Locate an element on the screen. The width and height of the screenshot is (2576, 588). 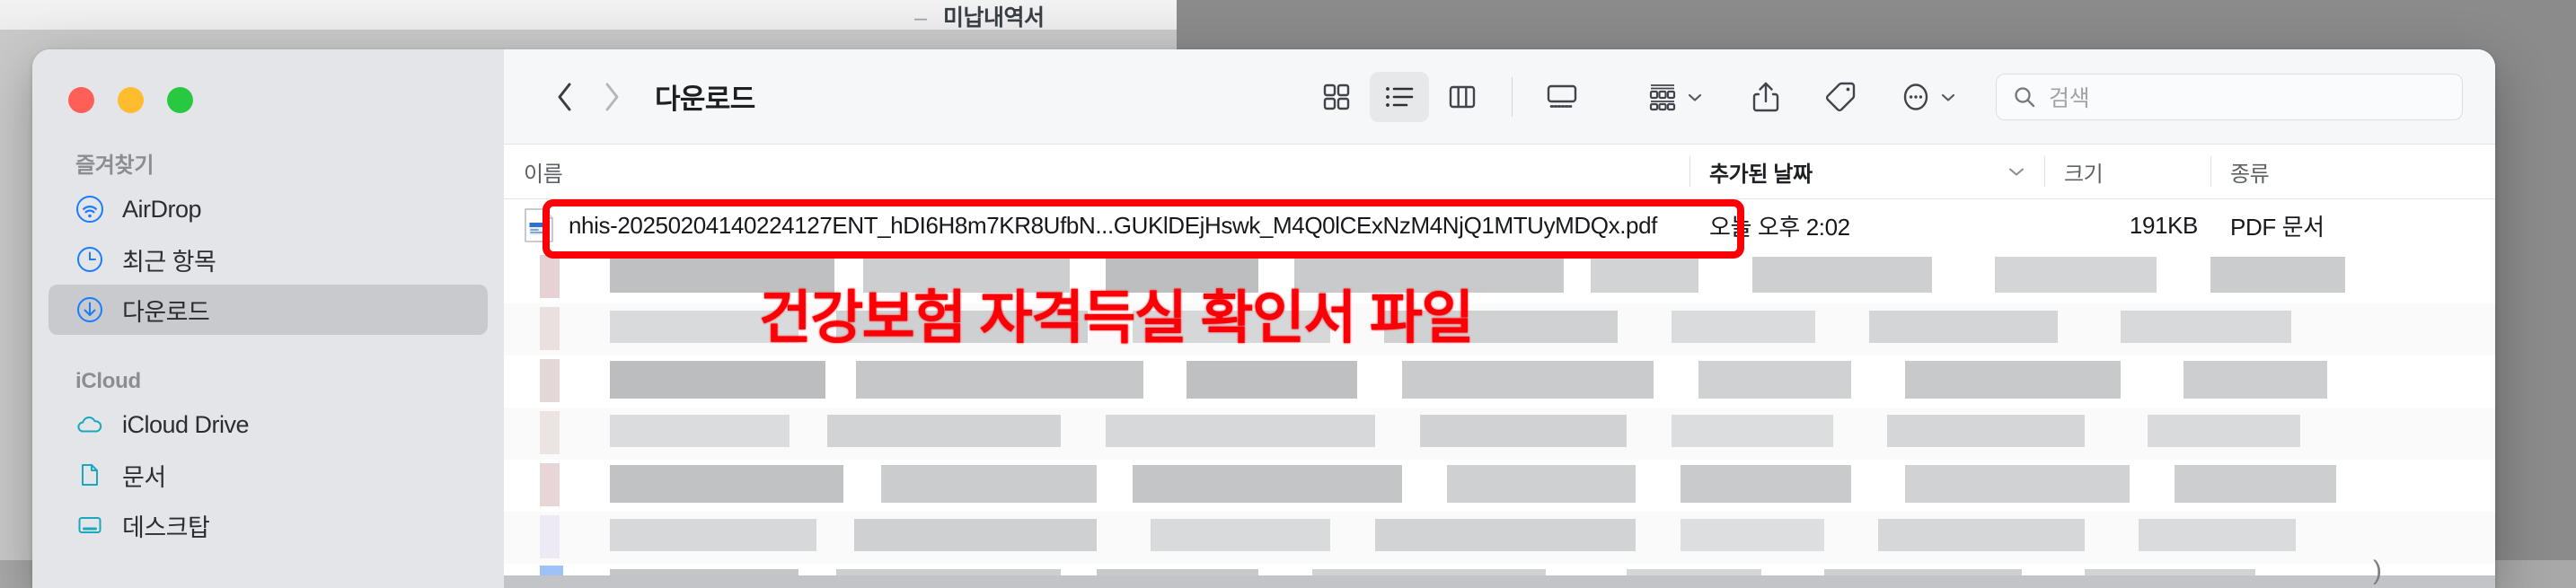
tag-icon is located at coordinates (1840, 97).